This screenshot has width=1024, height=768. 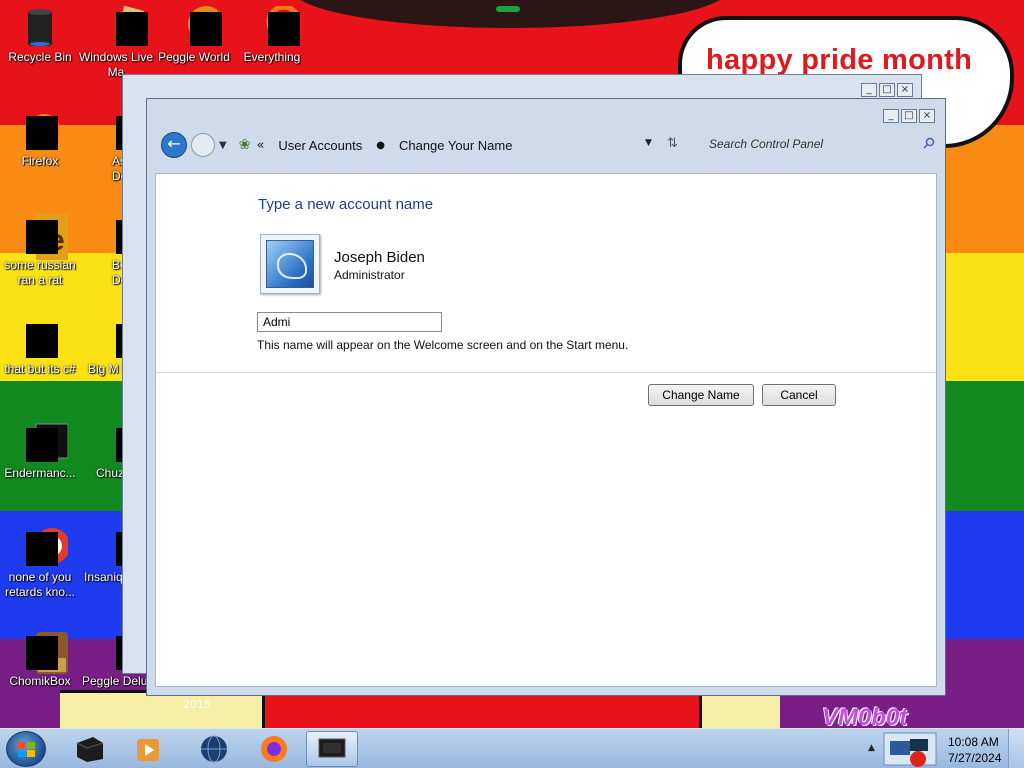 What do you see at coordinates (379, 257) in the screenshot?
I see `user-name: Joseph Biden` at bounding box center [379, 257].